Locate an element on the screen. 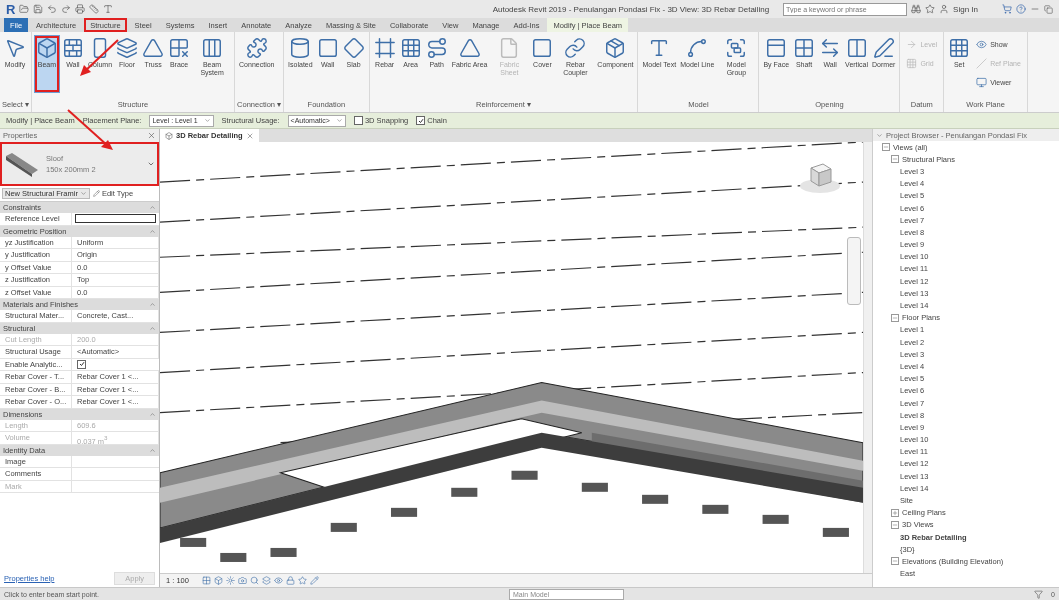  navigation-bar is located at coordinates (854, 271).